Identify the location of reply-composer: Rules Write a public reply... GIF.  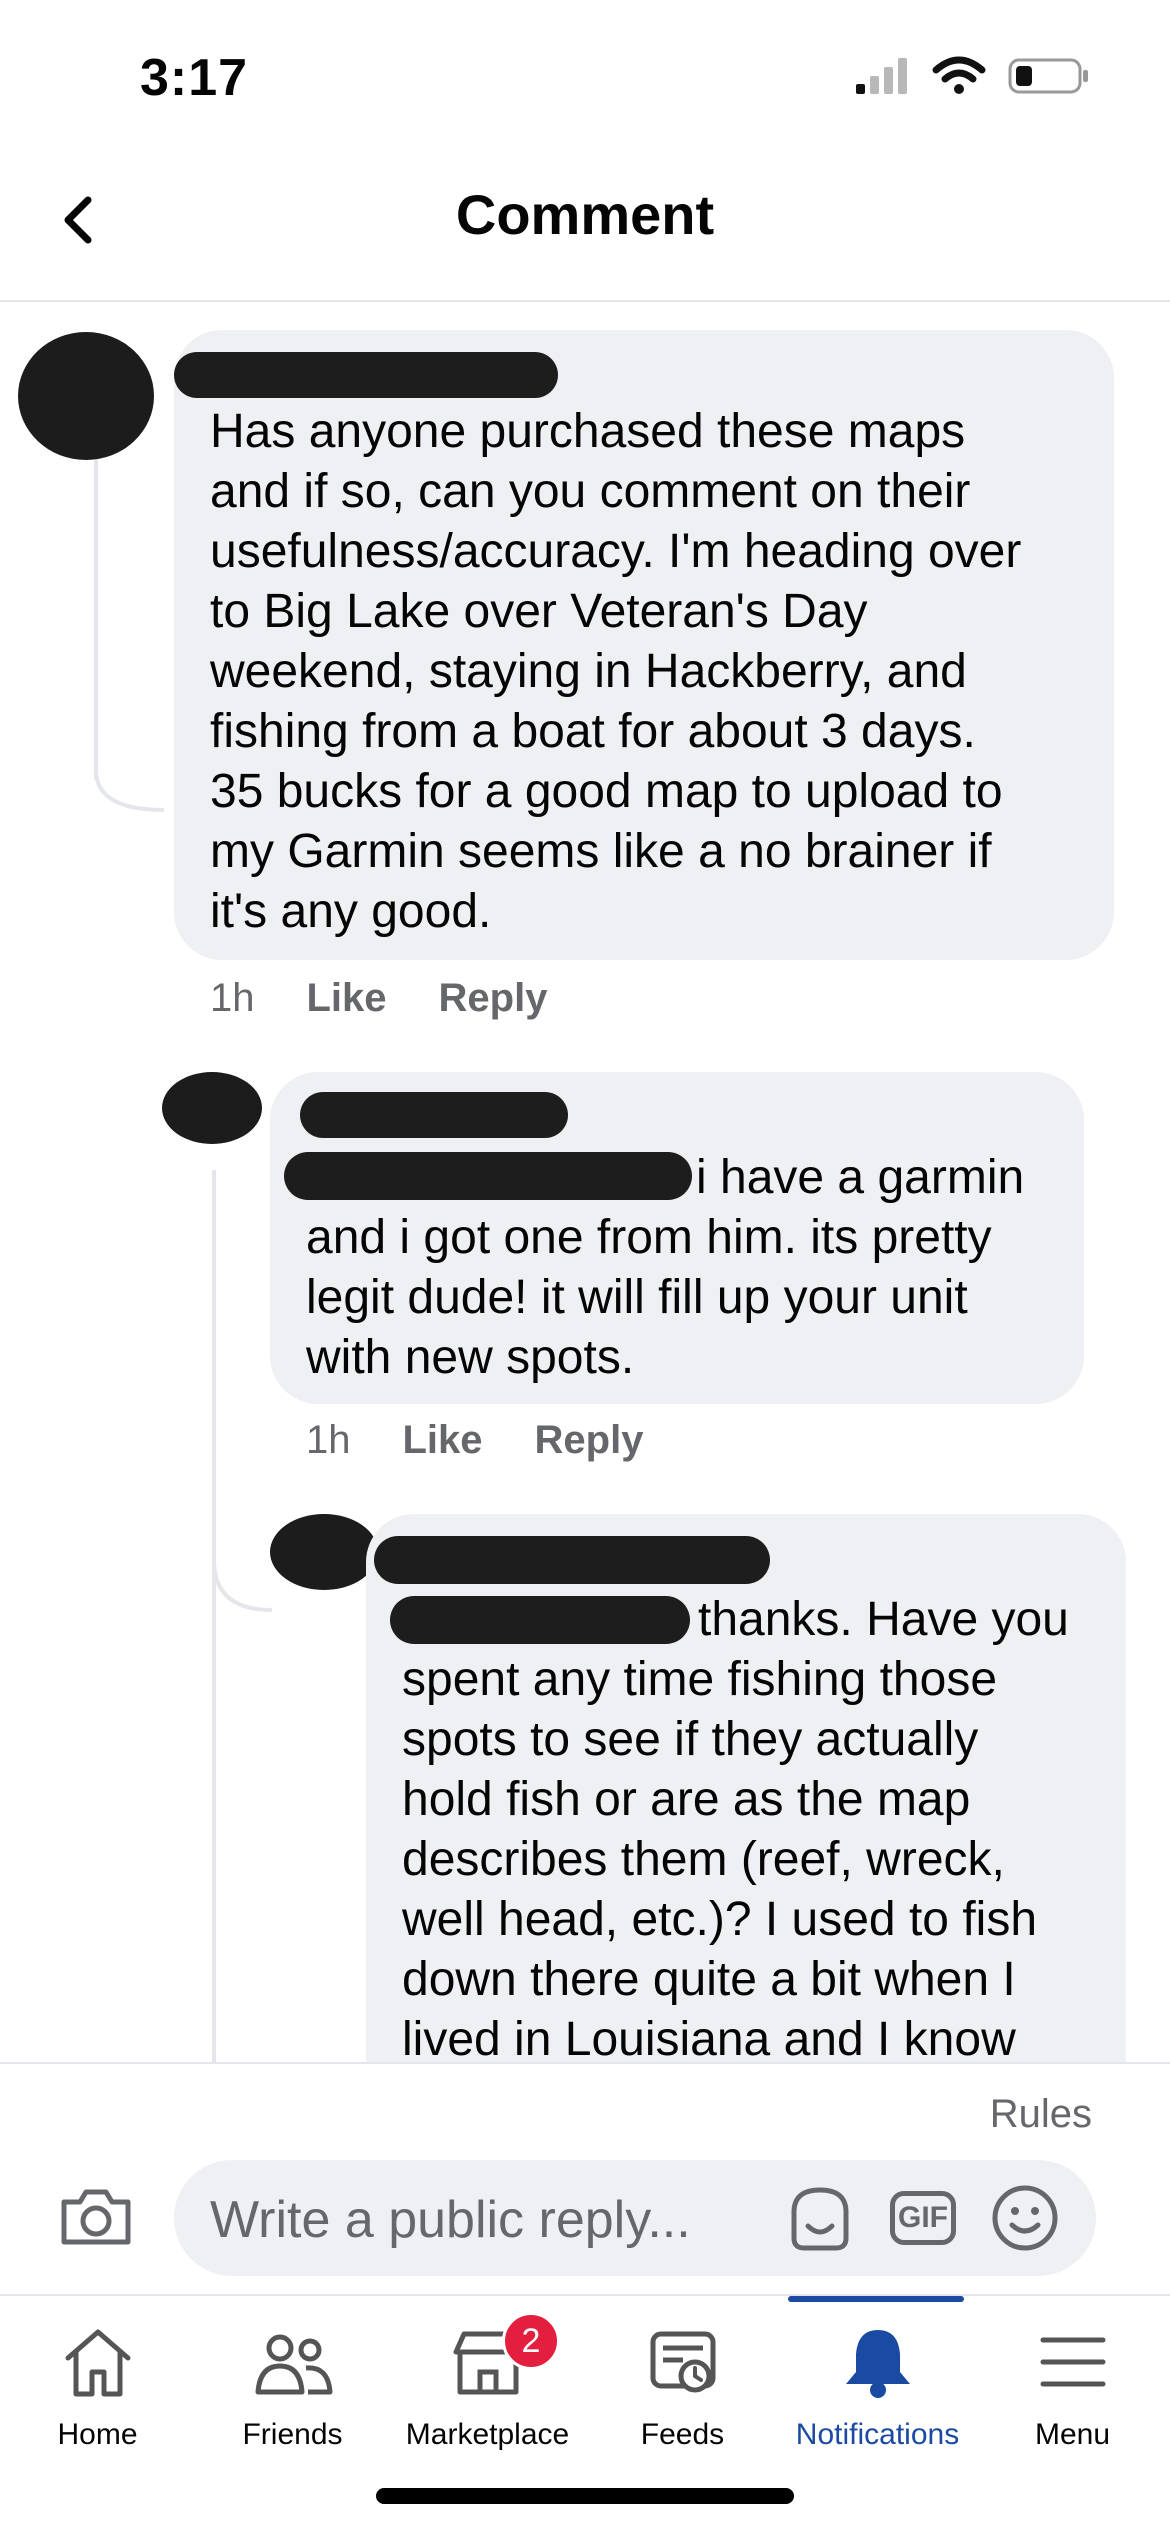
(585, 2179).